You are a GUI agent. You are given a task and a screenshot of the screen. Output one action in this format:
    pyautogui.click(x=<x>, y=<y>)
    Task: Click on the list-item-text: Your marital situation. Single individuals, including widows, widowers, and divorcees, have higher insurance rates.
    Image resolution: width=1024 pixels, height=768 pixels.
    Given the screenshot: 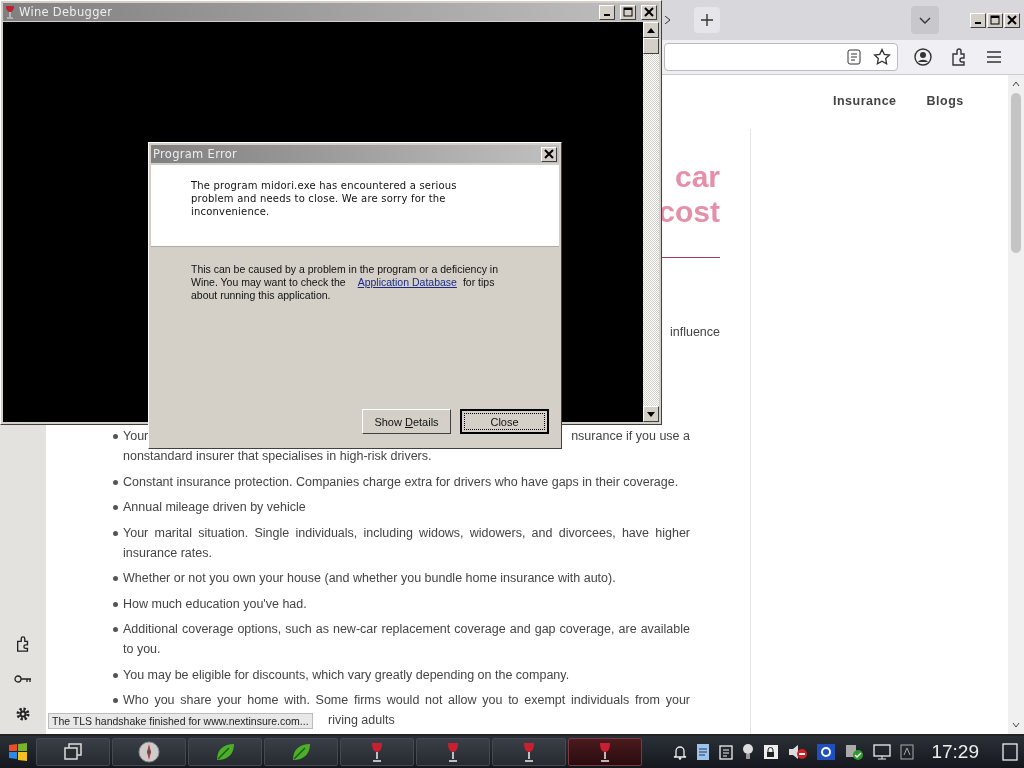 What is the action you would take?
    pyautogui.click(x=406, y=543)
    